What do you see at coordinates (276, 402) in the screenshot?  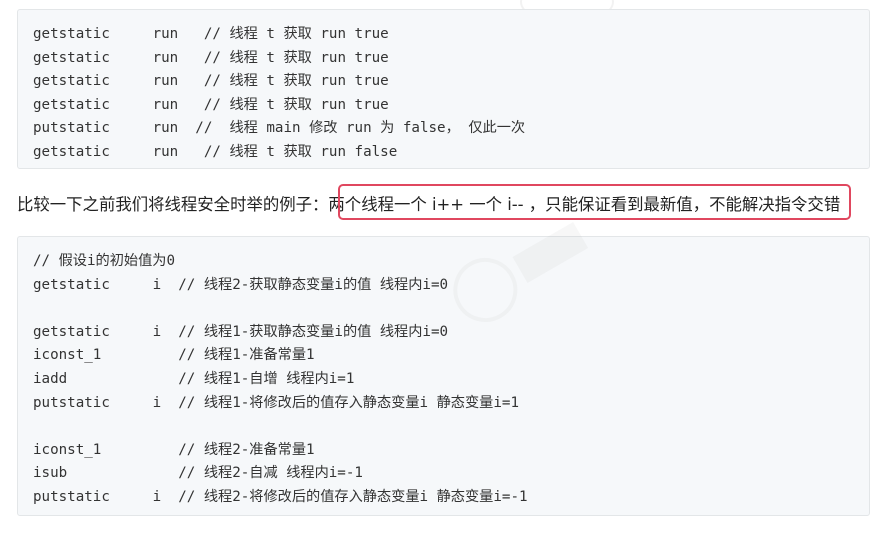 I see `code-line: putstatic i // 线程1-将修改后的值存入静态变量i 静态变量i=1` at bounding box center [276, 402].